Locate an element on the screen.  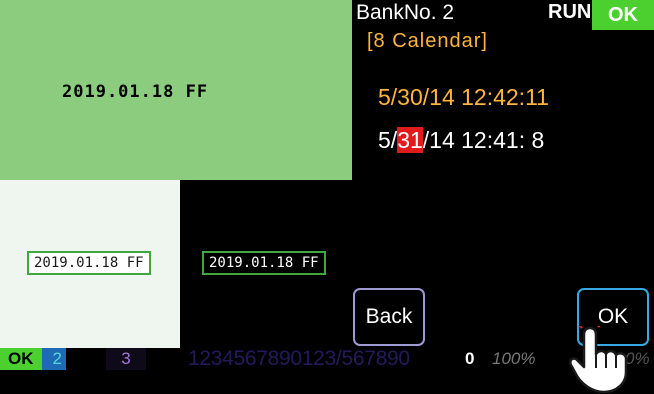
bank-number-label: BankNo. 2 is located at coordinates (405, 12).